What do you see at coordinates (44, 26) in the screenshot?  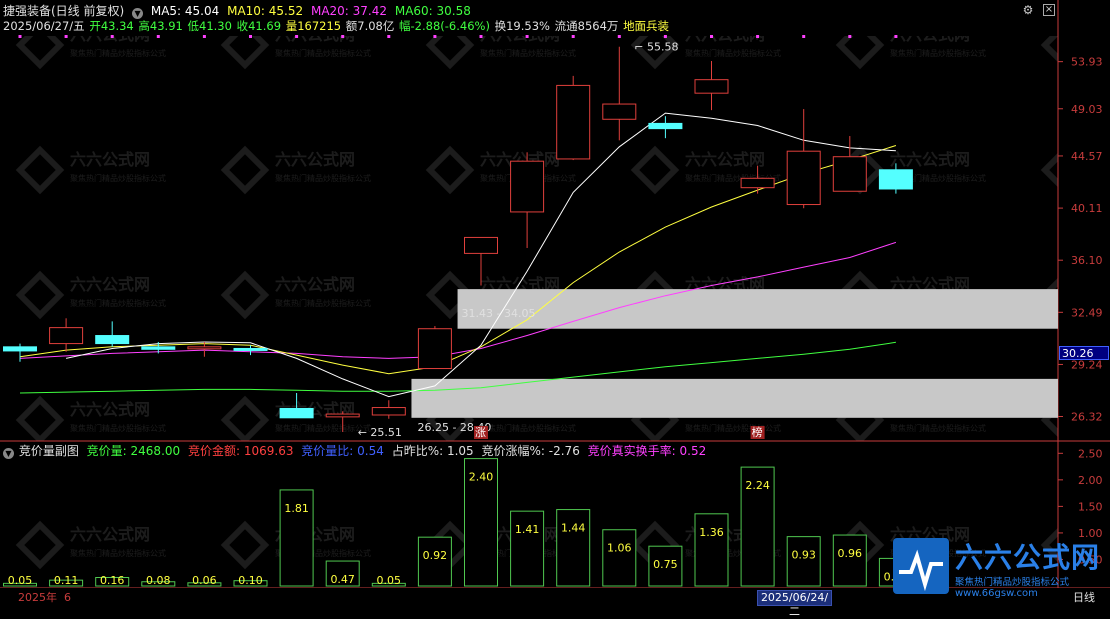 I see `date-label: 2025/06/27/五` at bounding box center [44, 26].